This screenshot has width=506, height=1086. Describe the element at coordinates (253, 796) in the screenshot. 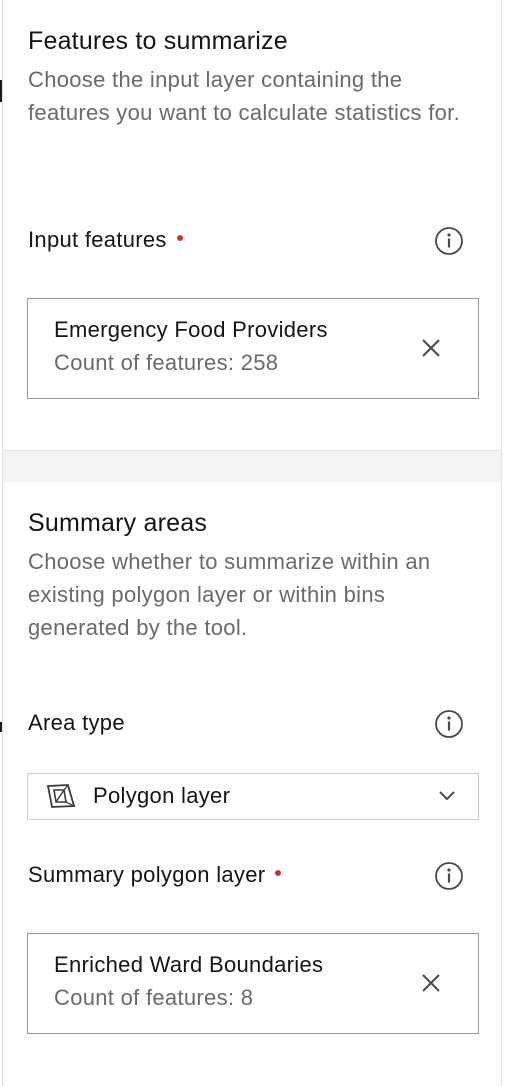

I see `area-type-select: Polygon layer` at that location.